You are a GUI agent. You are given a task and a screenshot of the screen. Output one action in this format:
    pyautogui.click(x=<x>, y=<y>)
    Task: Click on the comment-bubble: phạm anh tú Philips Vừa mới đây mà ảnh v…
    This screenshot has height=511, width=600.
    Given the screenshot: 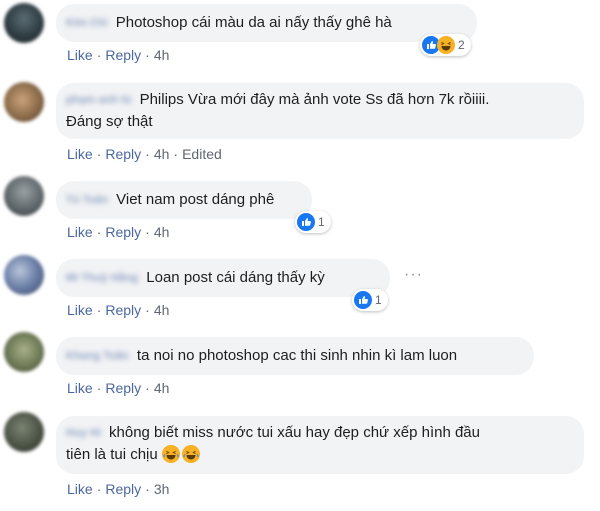 What is the action you would take?
    pyautogui.click(x=320, y=111)
    